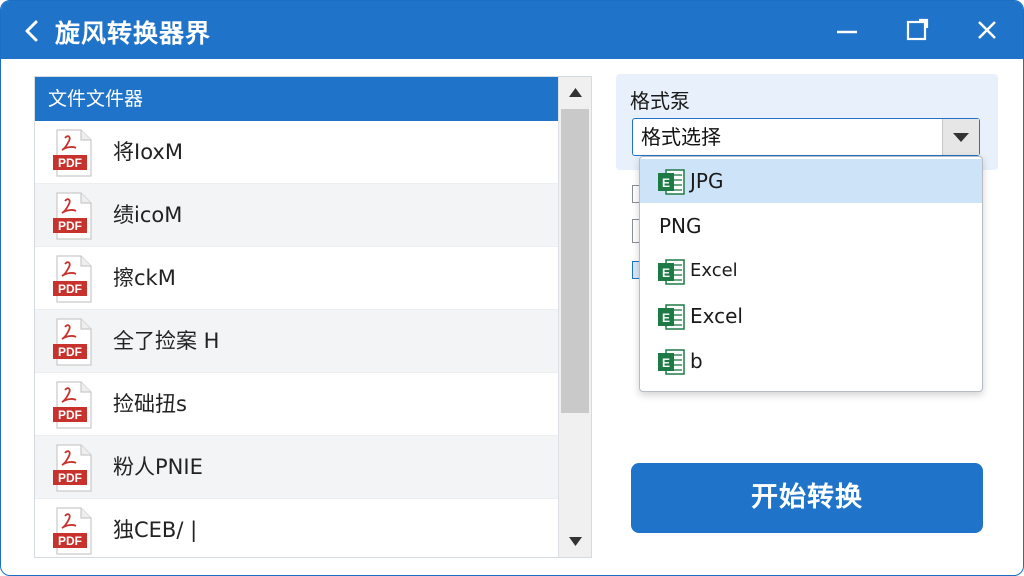 This screenshot has height=576, width=1024. I want to click on format-option-label: b, so click(696, 361).